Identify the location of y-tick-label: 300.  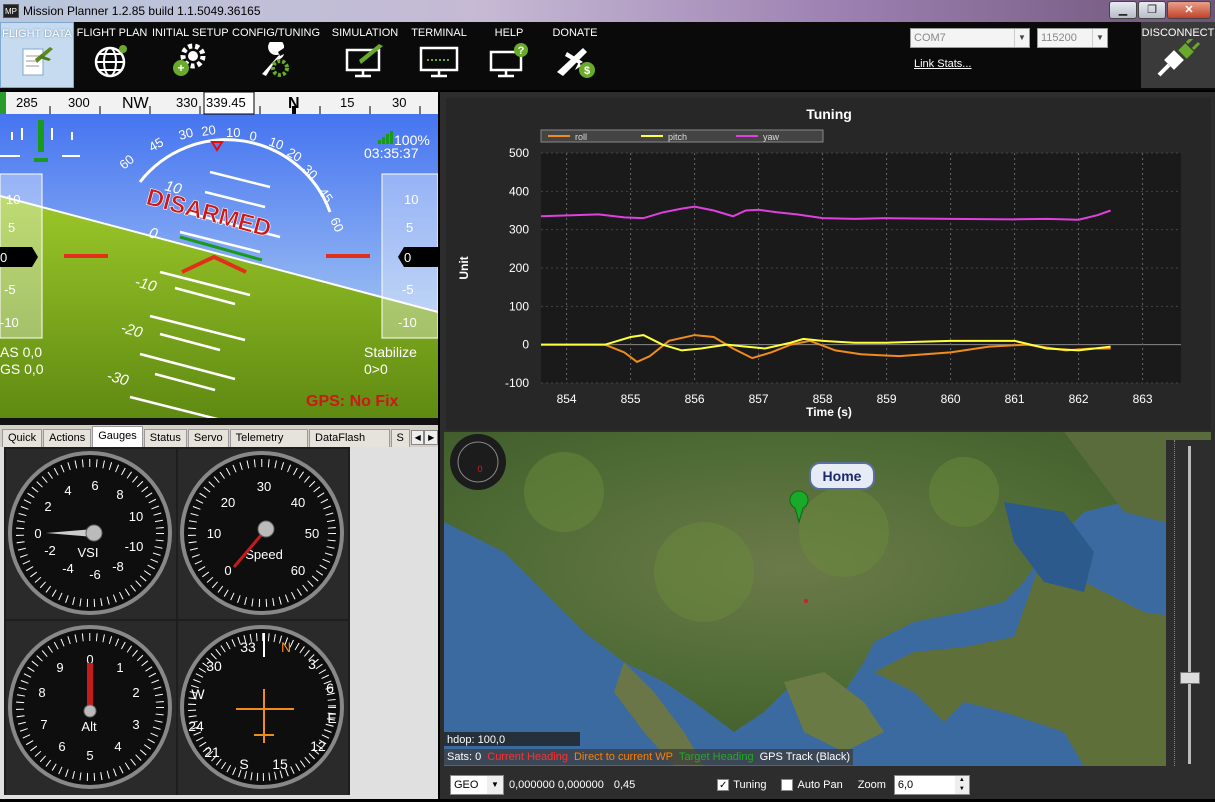
(519, 230).